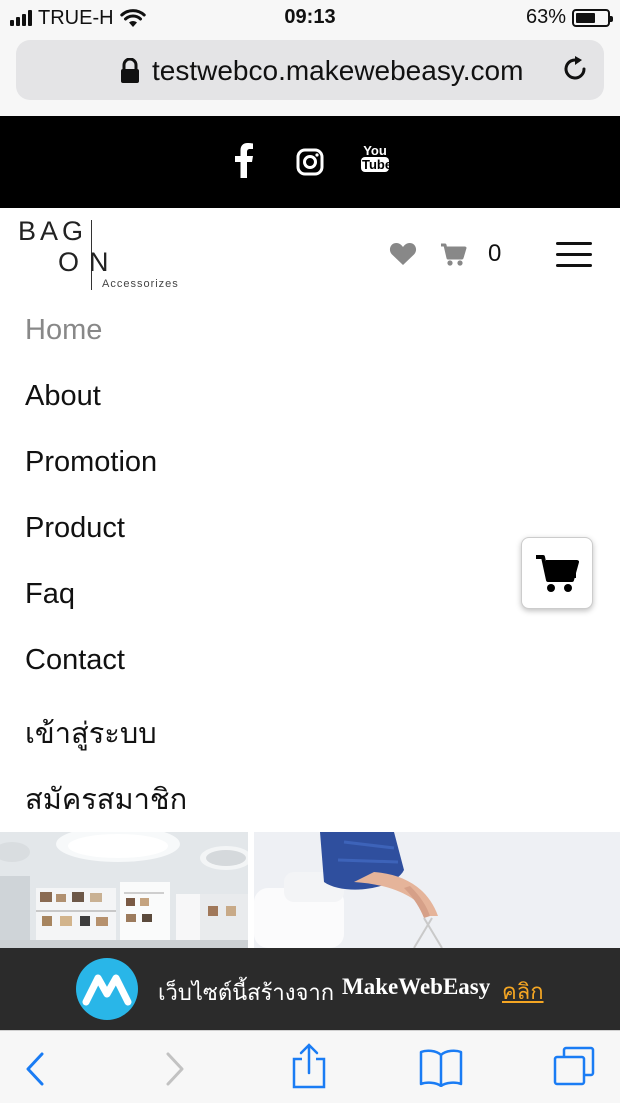  Describe the element at coordinates (75, 528) in the screenshot. I see `menu-item: Product` at that location.